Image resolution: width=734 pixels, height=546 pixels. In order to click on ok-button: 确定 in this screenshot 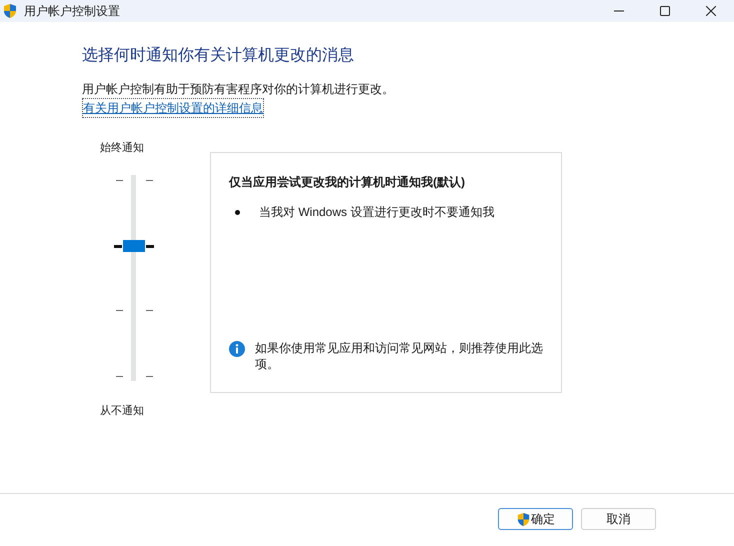, I will do `click(535, 519)`.